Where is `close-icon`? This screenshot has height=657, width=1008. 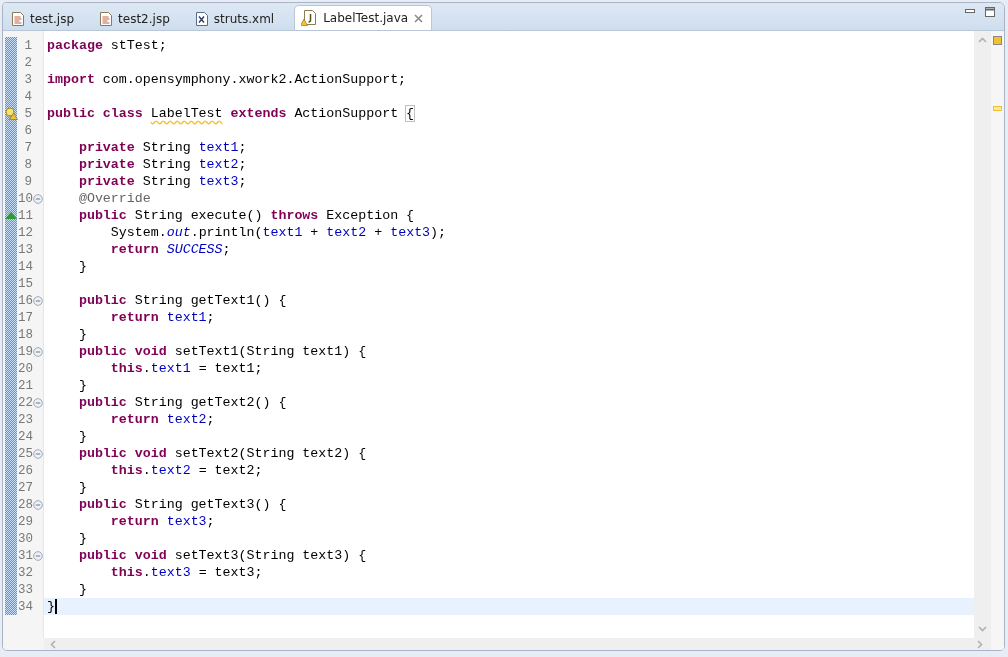 close-icon is located at coordinates (419, 18).